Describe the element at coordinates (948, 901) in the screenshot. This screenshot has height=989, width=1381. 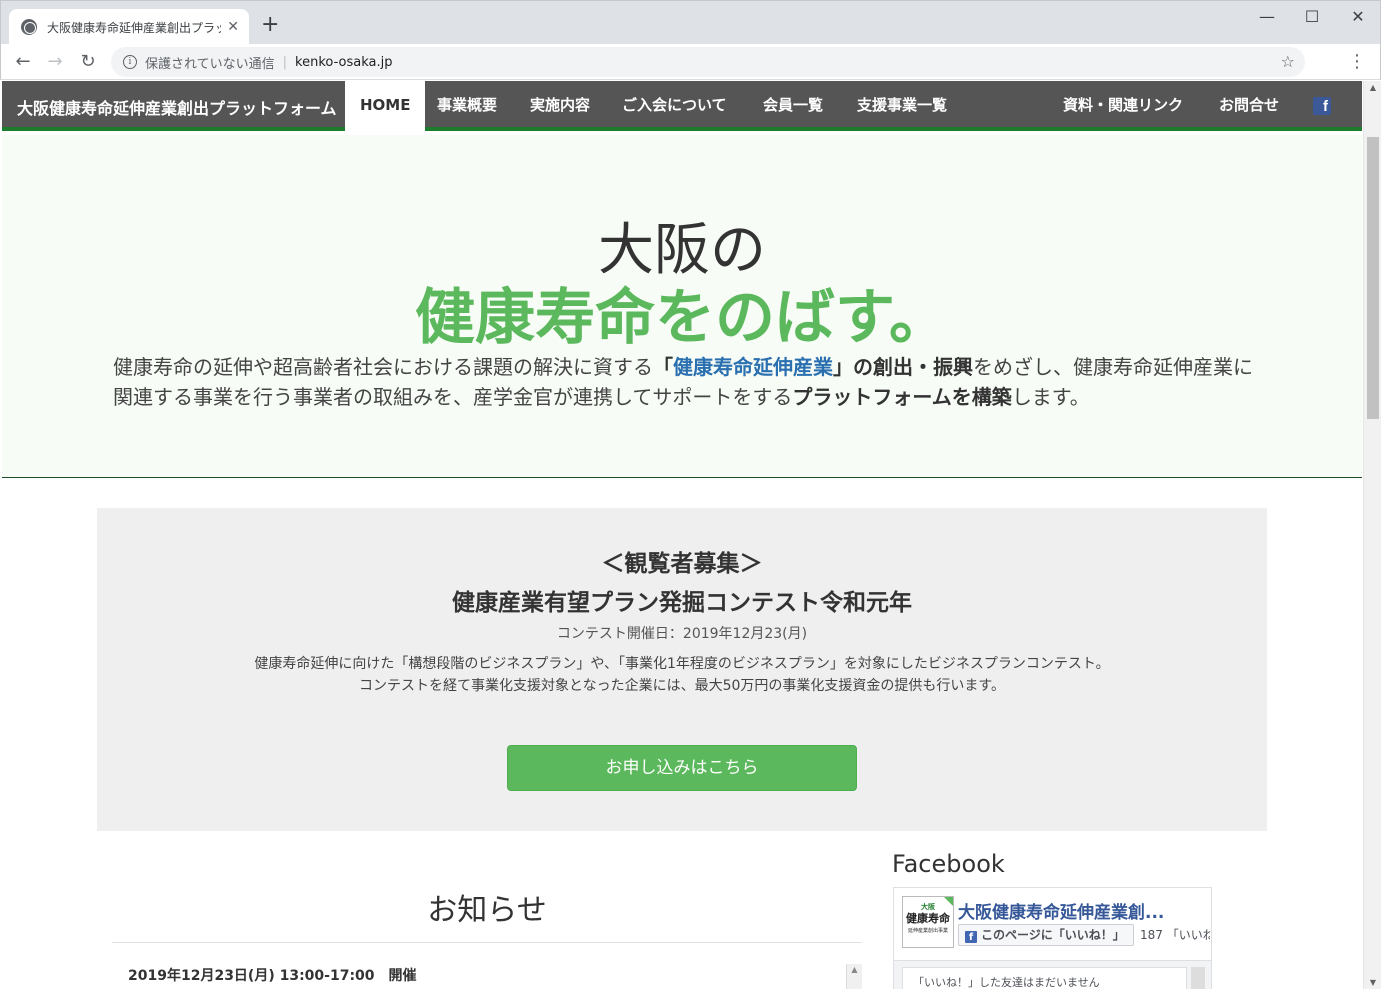
I see `logo-corner` at that location.